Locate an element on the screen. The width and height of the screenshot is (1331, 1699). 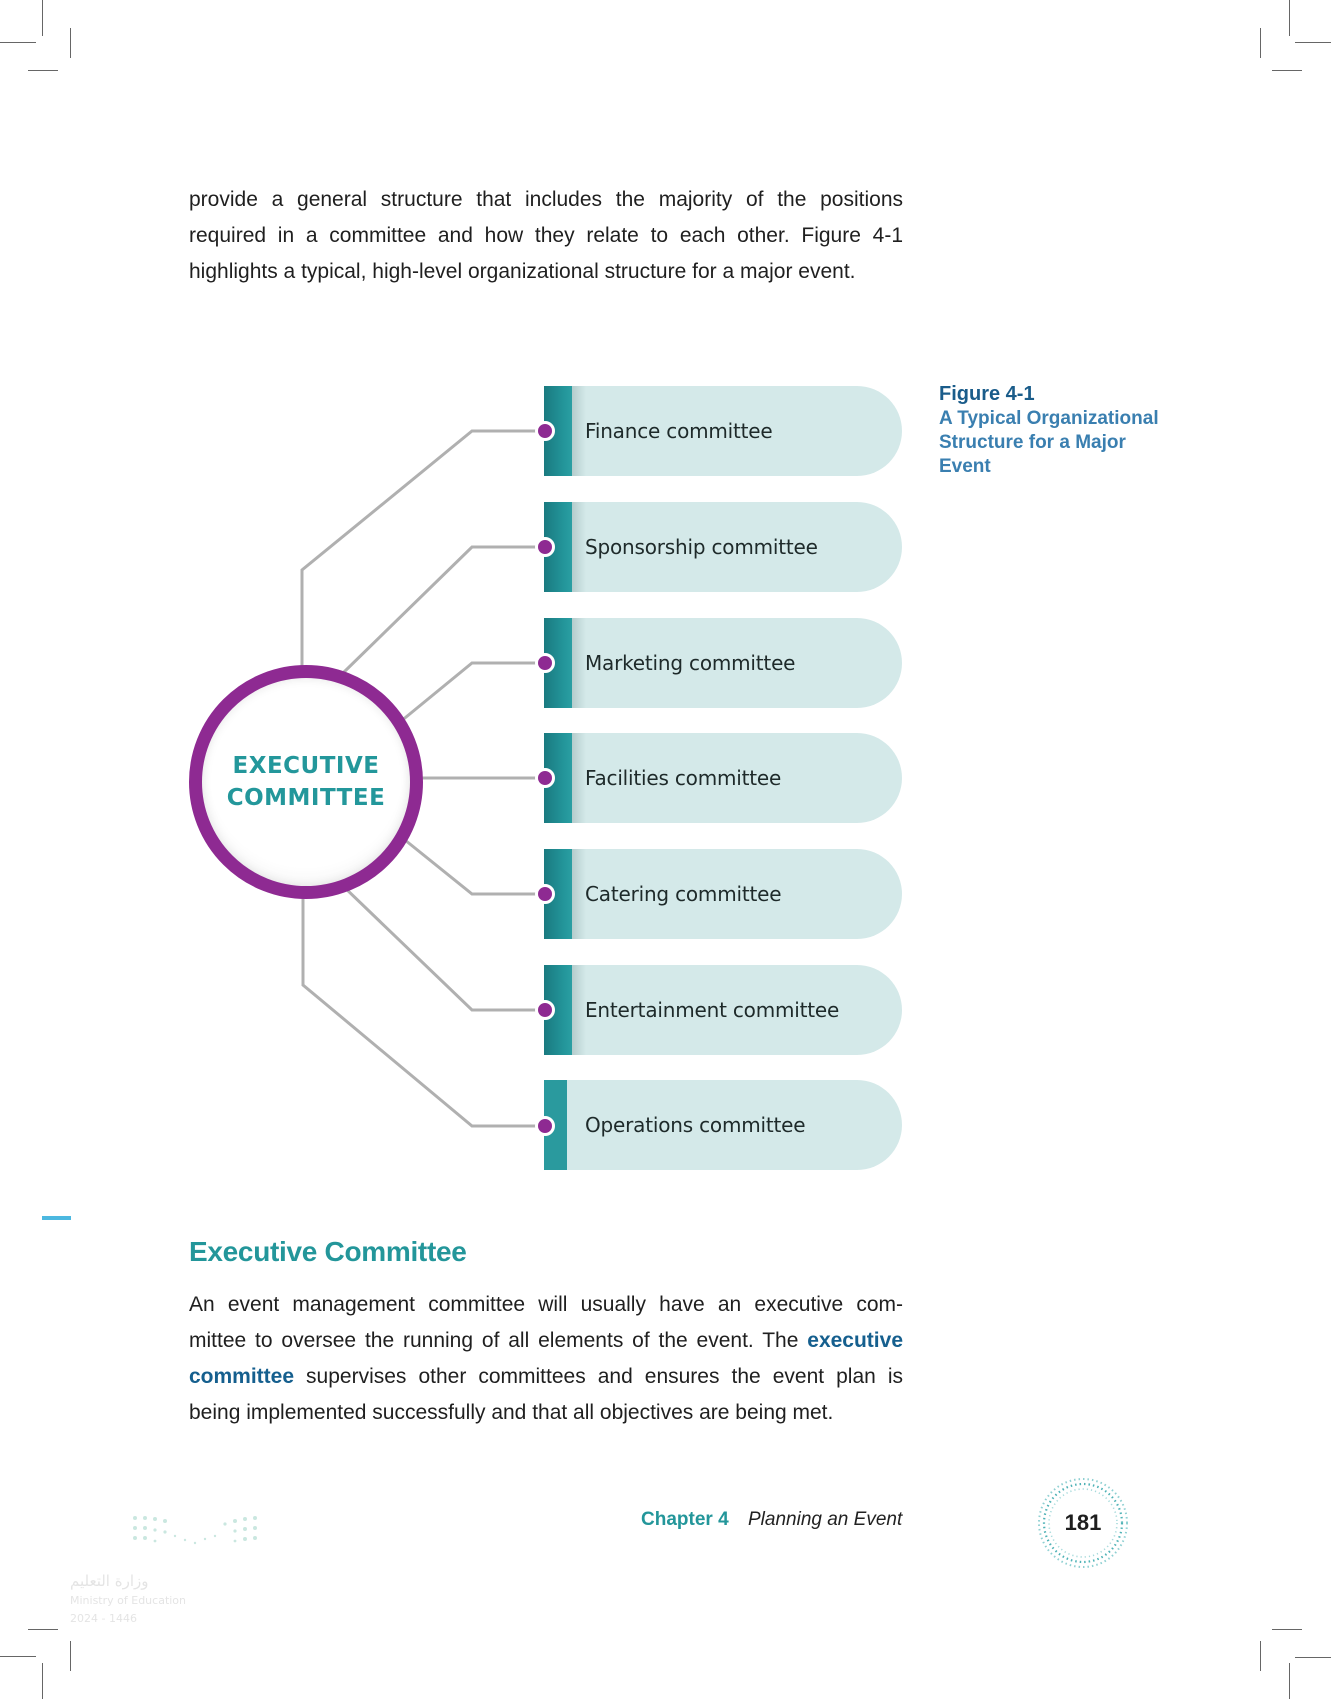
committee-label: Entertainment committee is located at coordinates (712, 1010).